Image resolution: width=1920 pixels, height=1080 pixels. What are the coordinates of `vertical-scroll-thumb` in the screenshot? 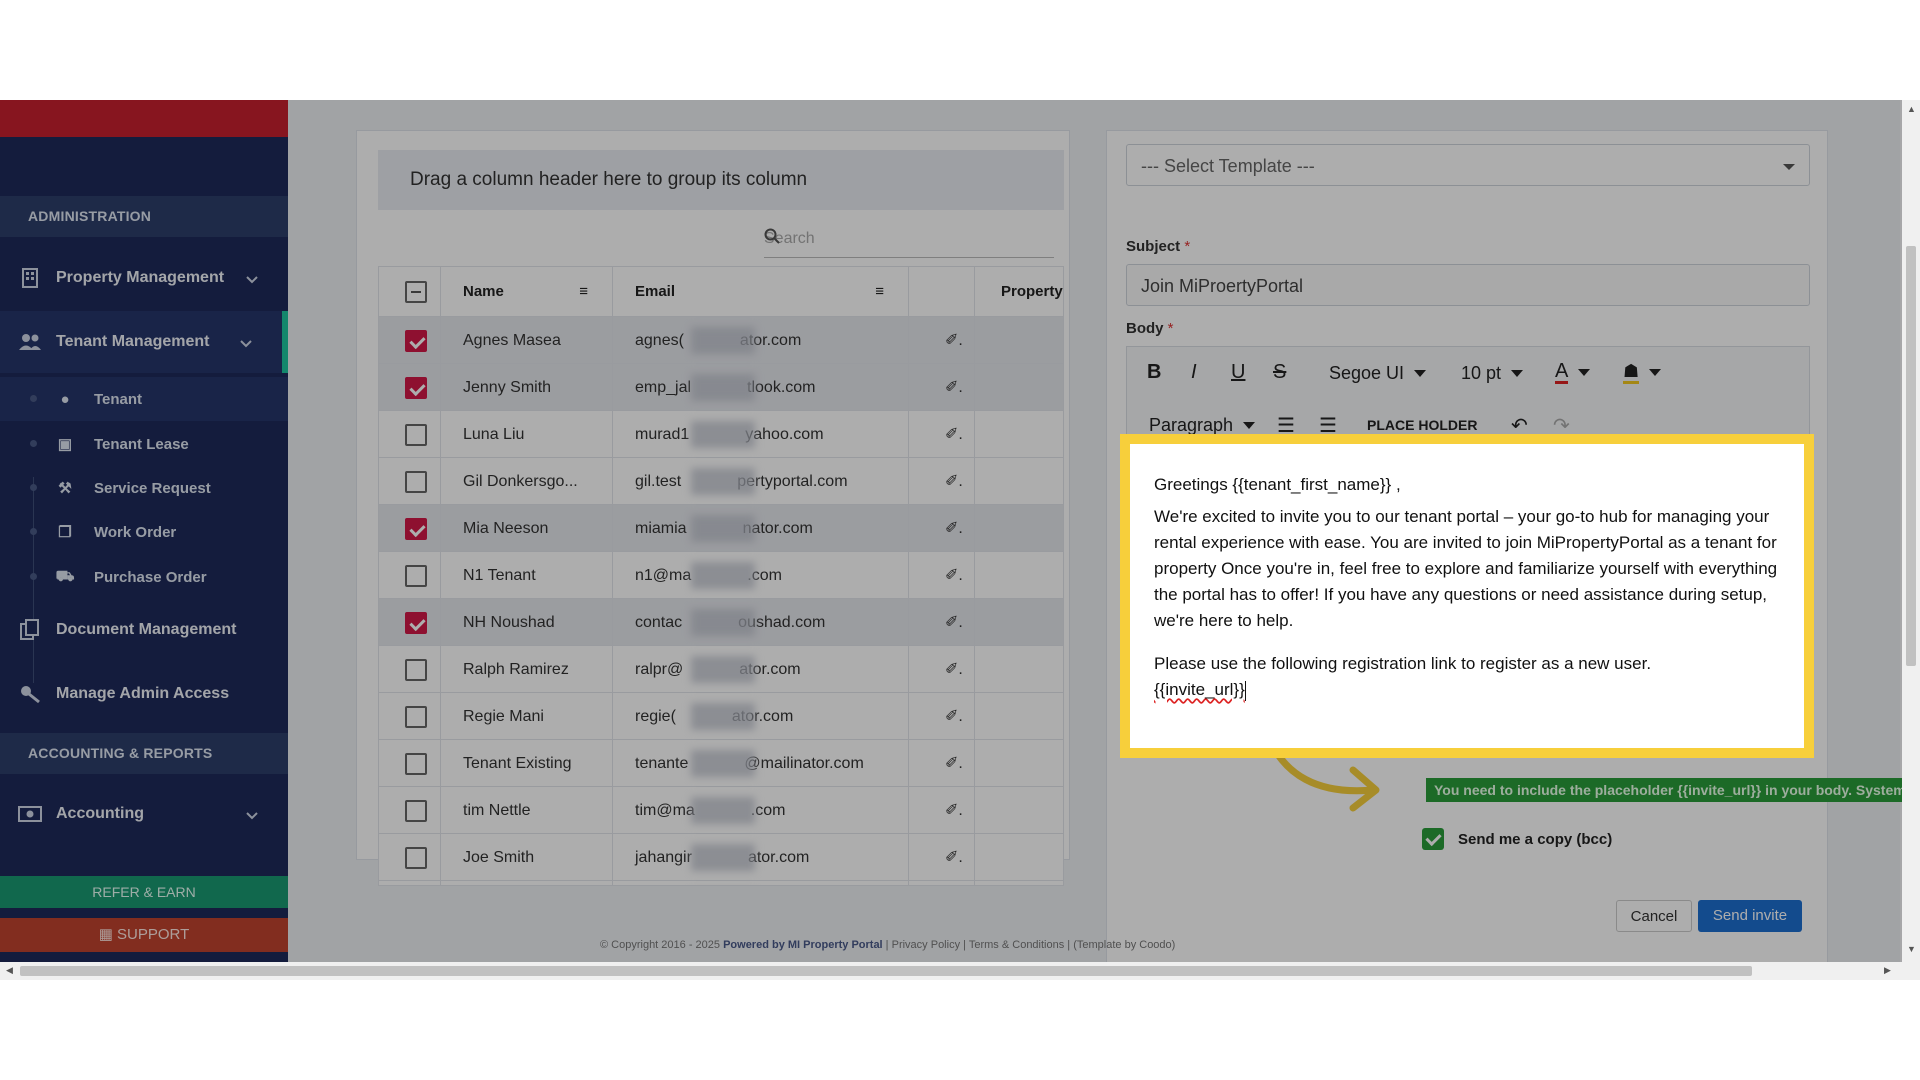 It's located at (1911, 456).